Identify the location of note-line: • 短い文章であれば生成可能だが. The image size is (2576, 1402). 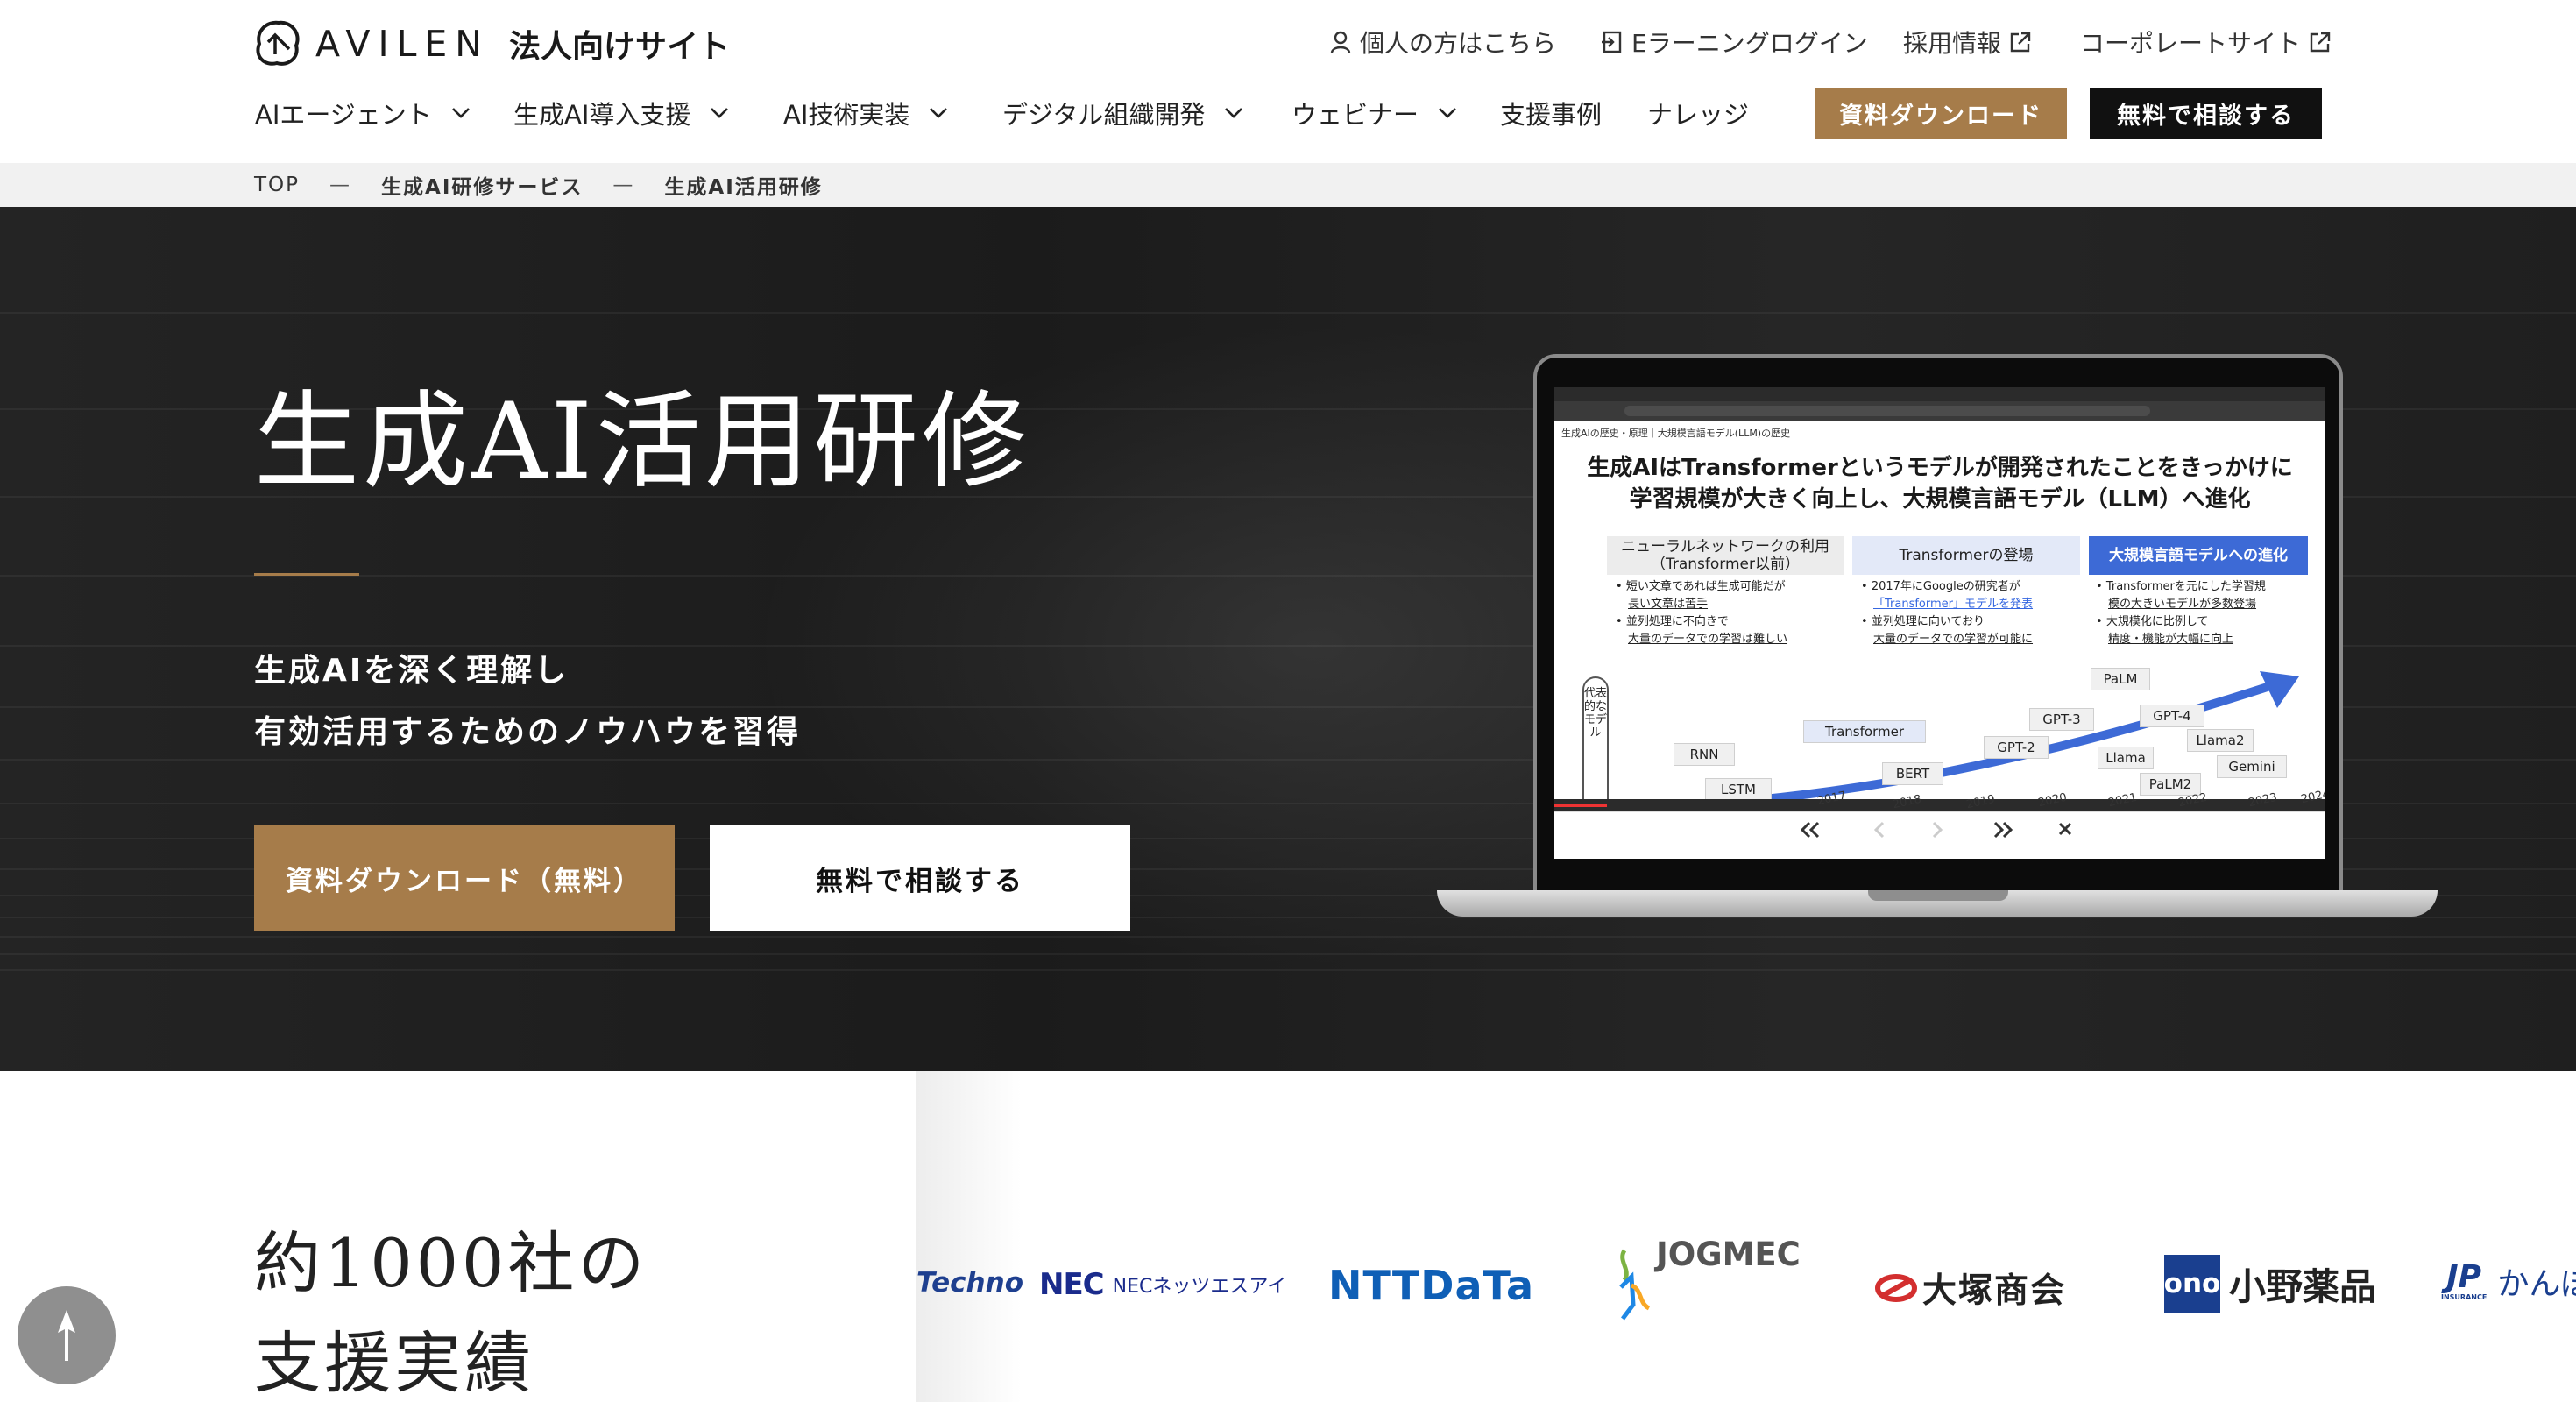
(1701, 586).